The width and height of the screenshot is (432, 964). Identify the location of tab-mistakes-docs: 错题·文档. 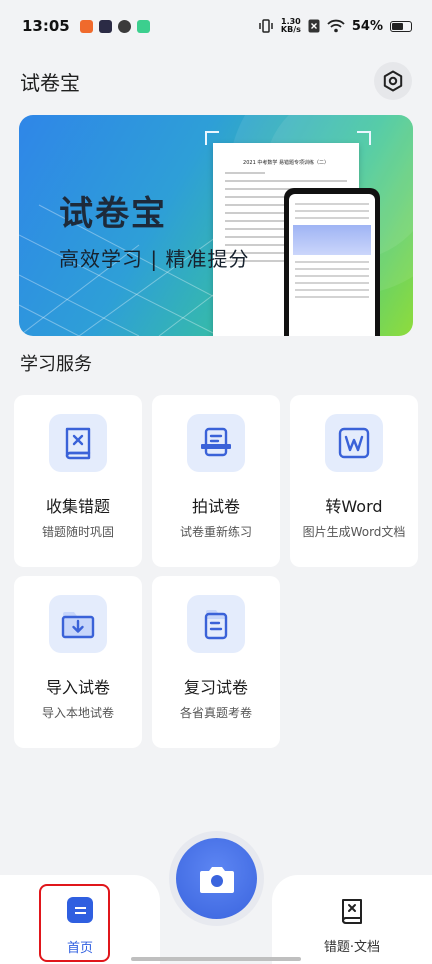
(352, 919).